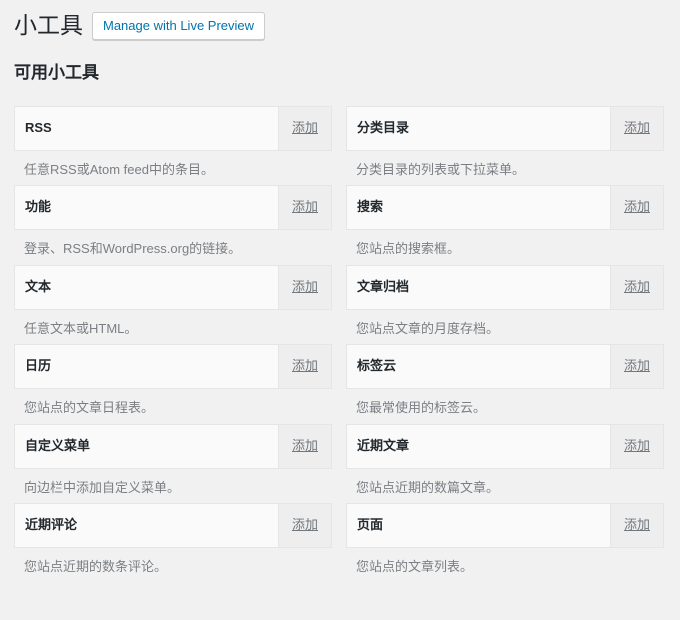 Image resolution: width=680 pixels, height=620 pixels. I want to click on widget-title-area: 文本, so click(146, 287).